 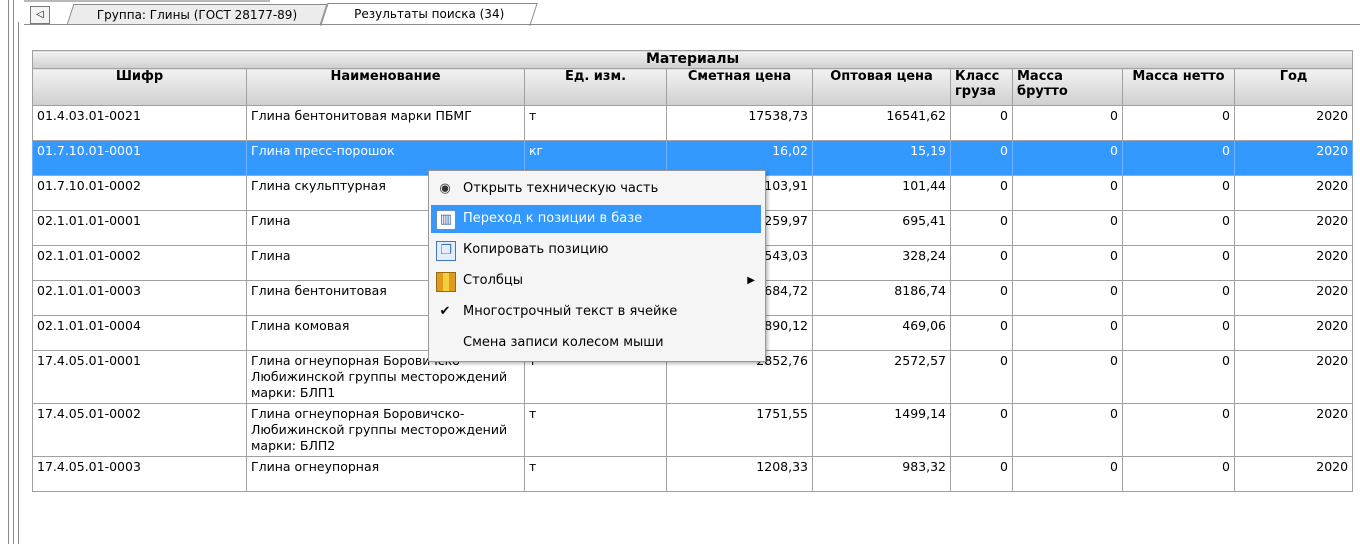 I want to click on cell-name: Глина огнеупорная, so click(x=385, y=474).